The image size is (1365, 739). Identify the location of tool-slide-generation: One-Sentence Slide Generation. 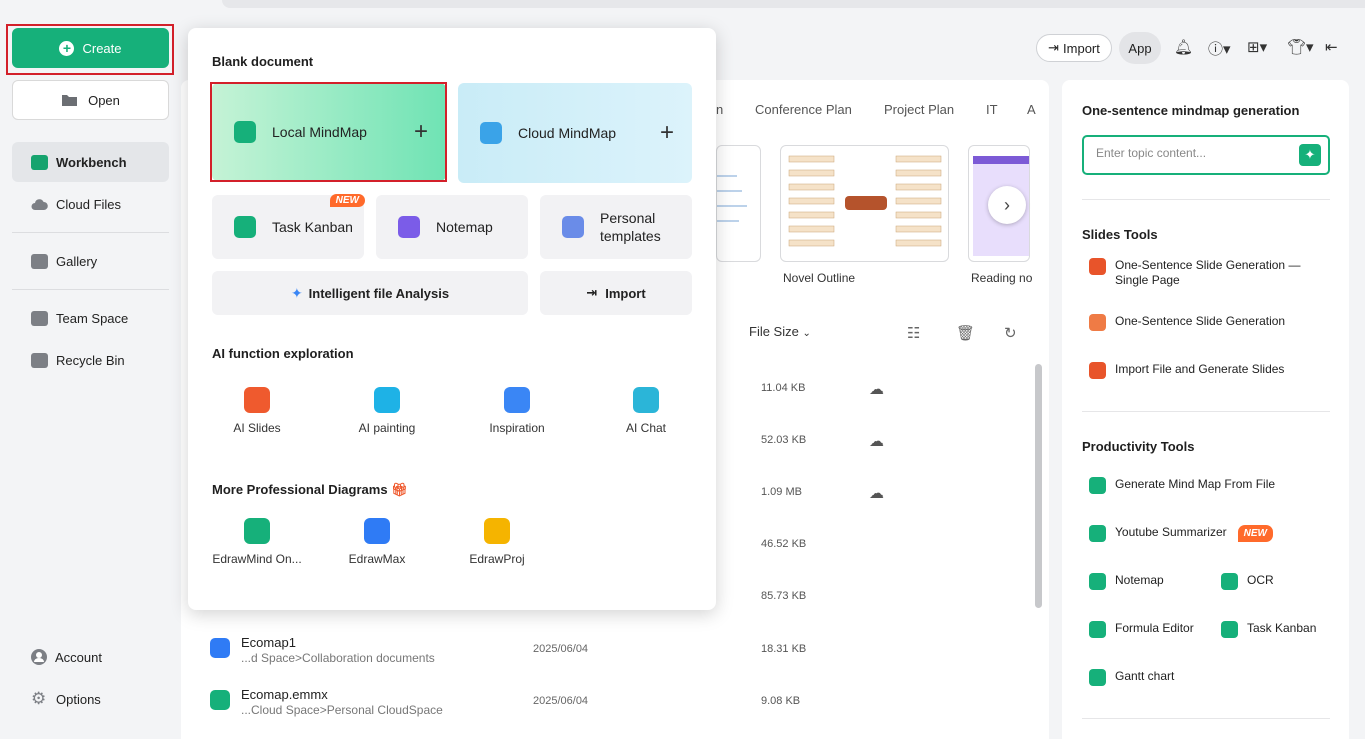
(1187, 322).